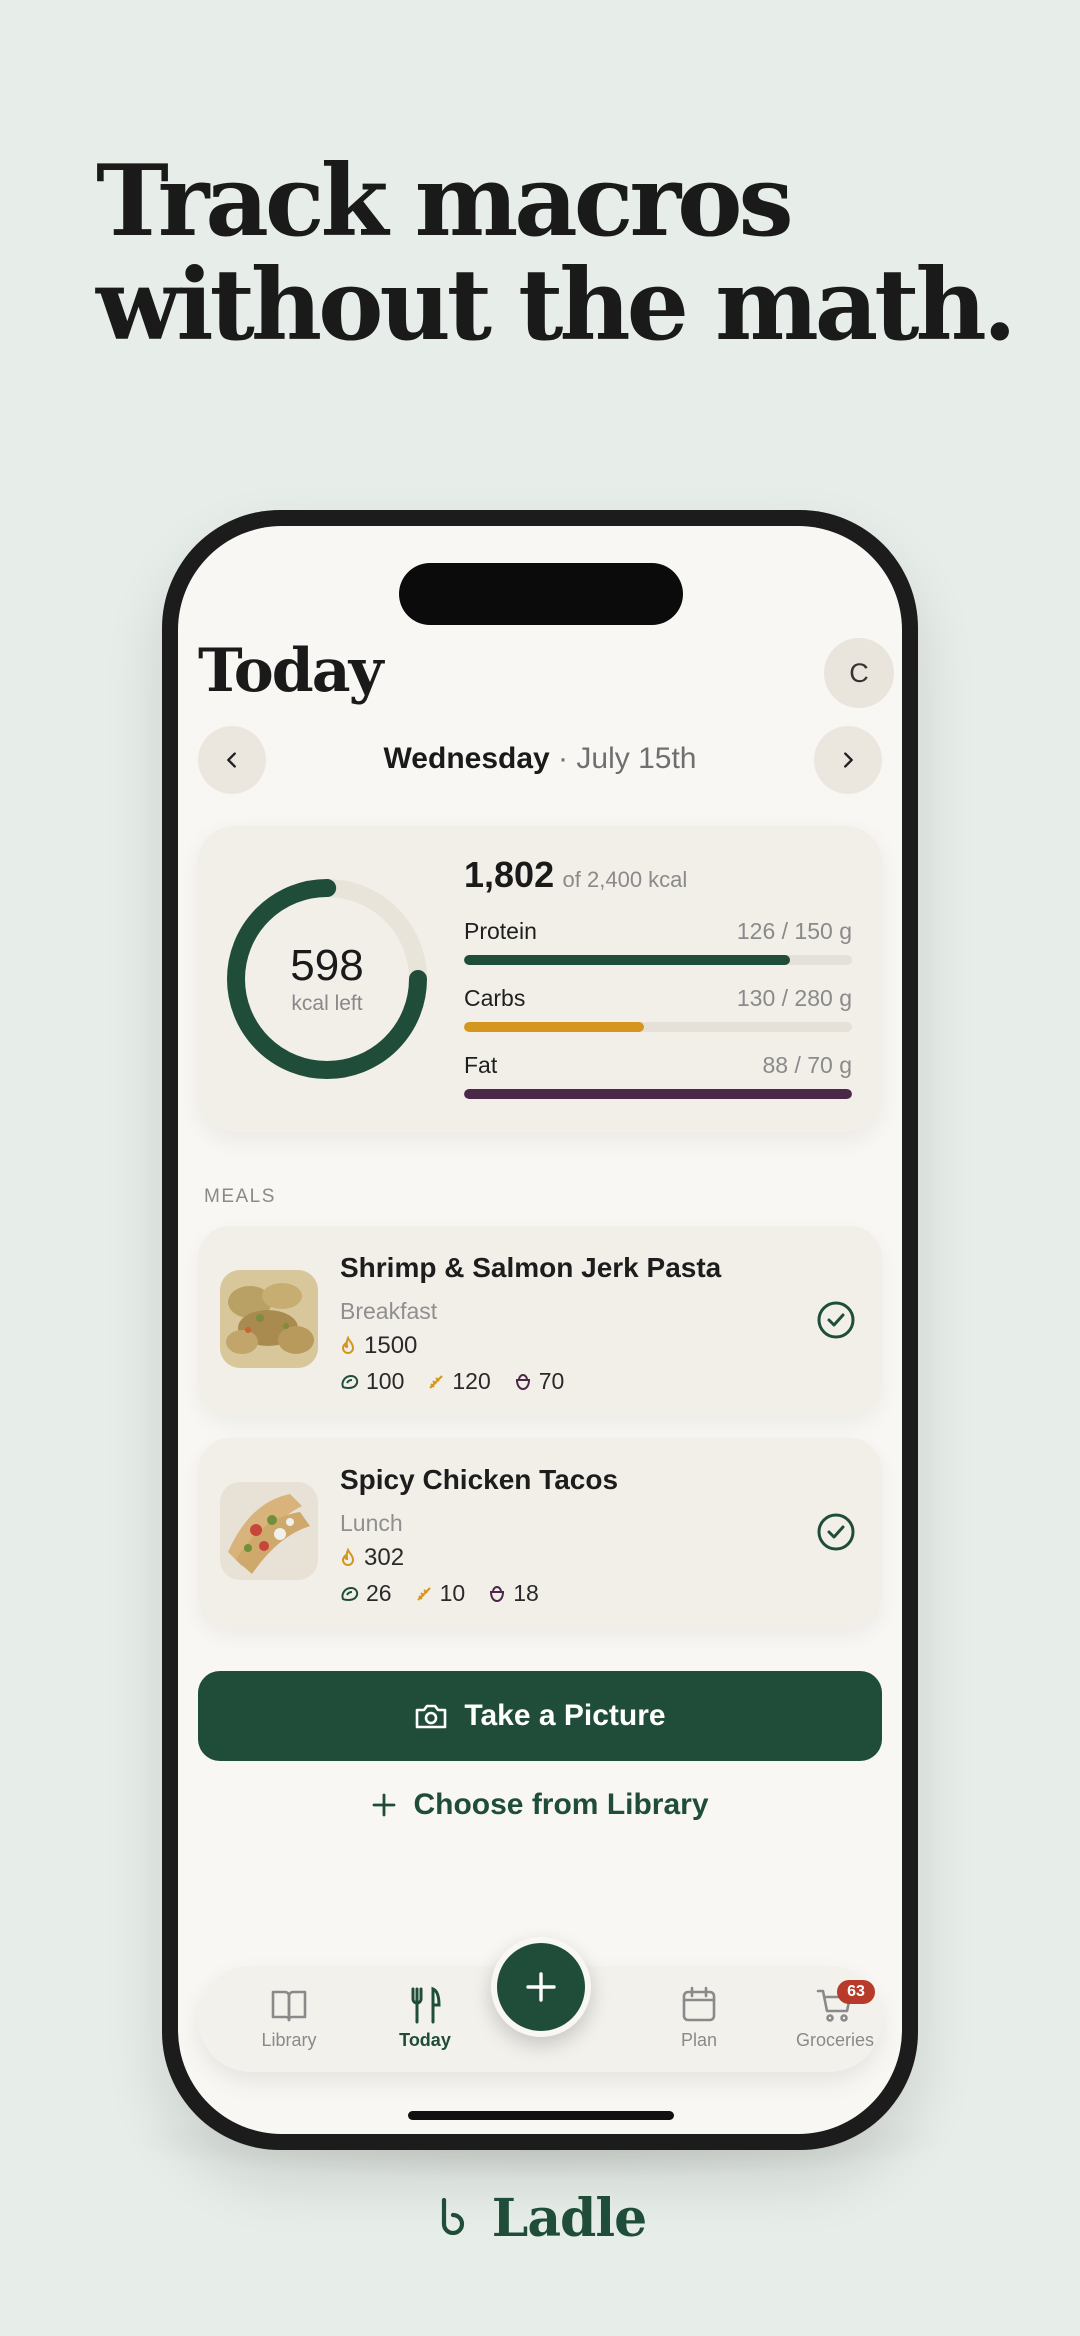 The width and height of the screenshot is (1080, 2336). Describe the element at coordinates (452, 1593) in the screenshot. I see `meal-carbs-value: 10` at that location.